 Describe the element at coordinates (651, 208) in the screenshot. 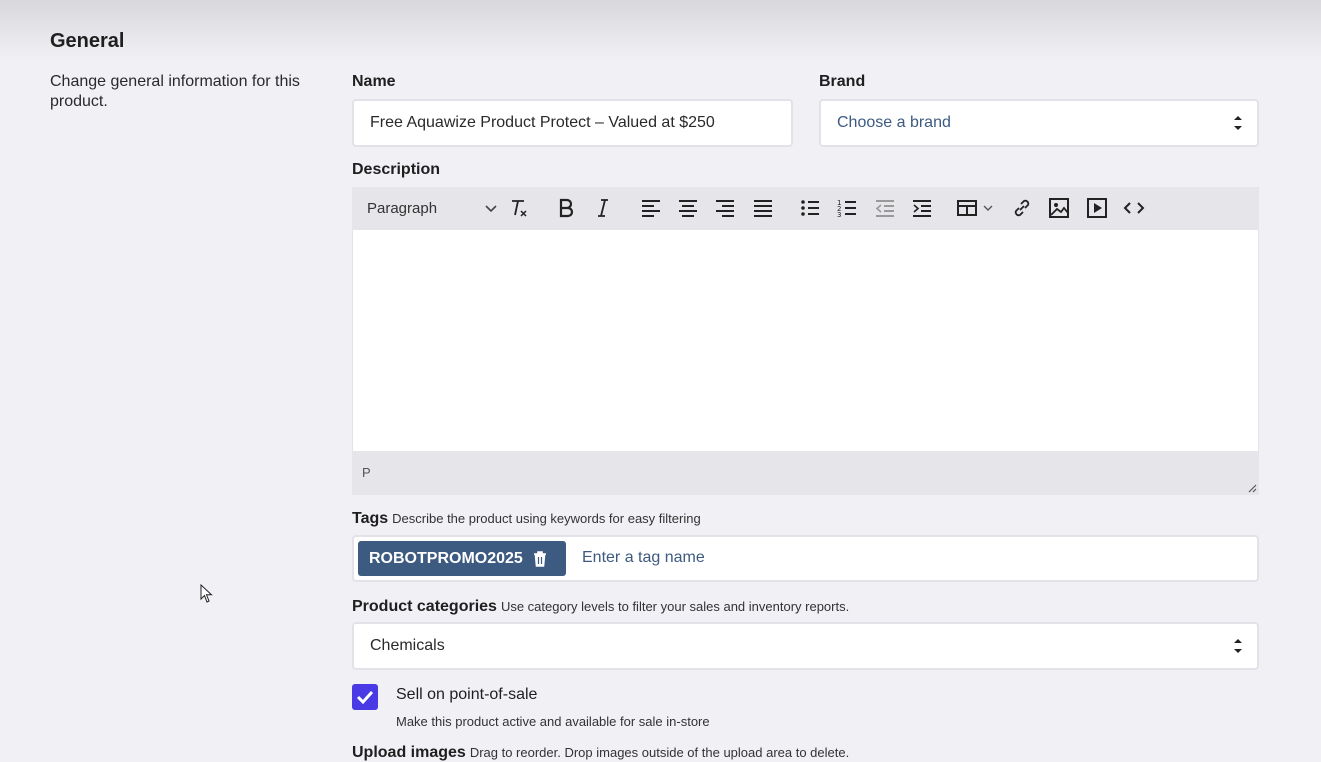

I see `align-left-icon` at that location.